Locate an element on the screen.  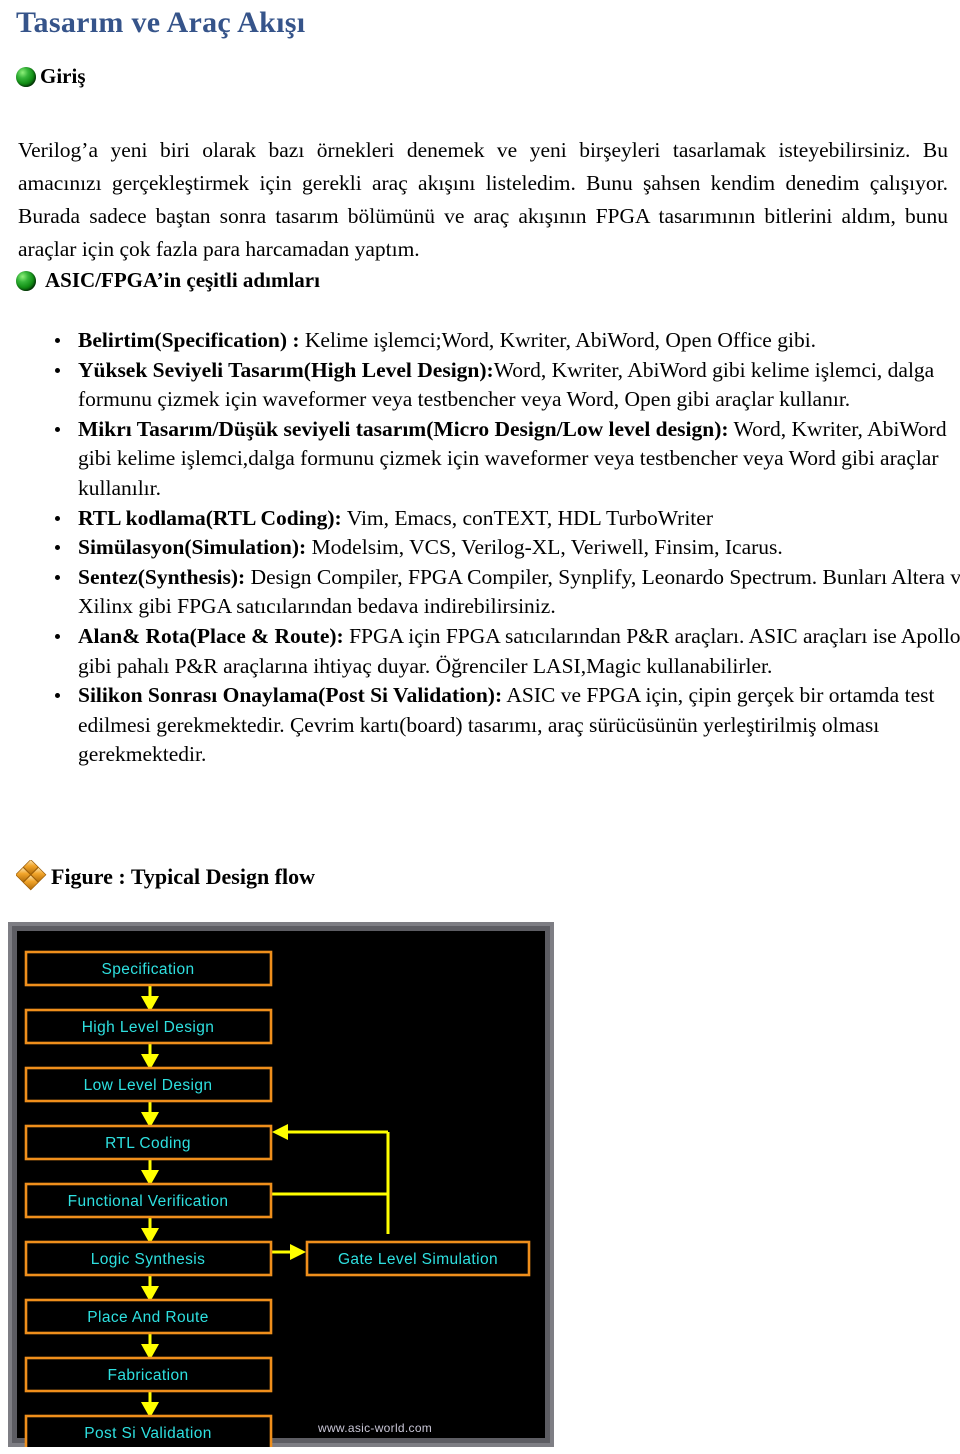
section-heading-steps: ASIC/FPGA’in çeşitli adımları is located at coordinates (168, 280).